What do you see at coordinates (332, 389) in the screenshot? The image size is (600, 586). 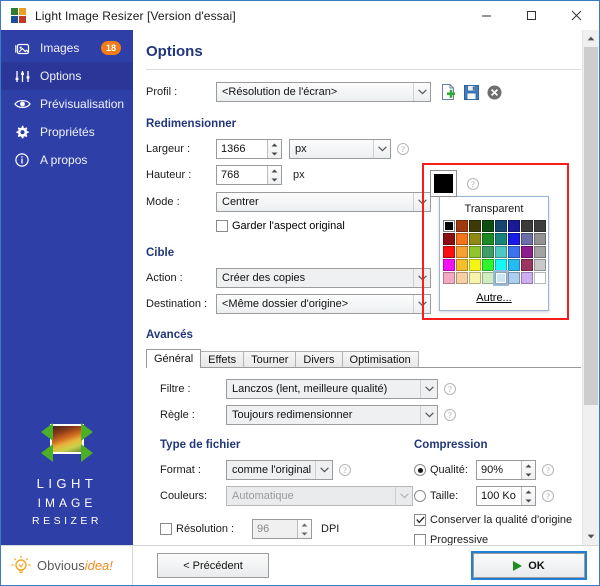 I see `filter-select: Lanczos (lent, meilleure qualité)` at bounding box center [332, 389].